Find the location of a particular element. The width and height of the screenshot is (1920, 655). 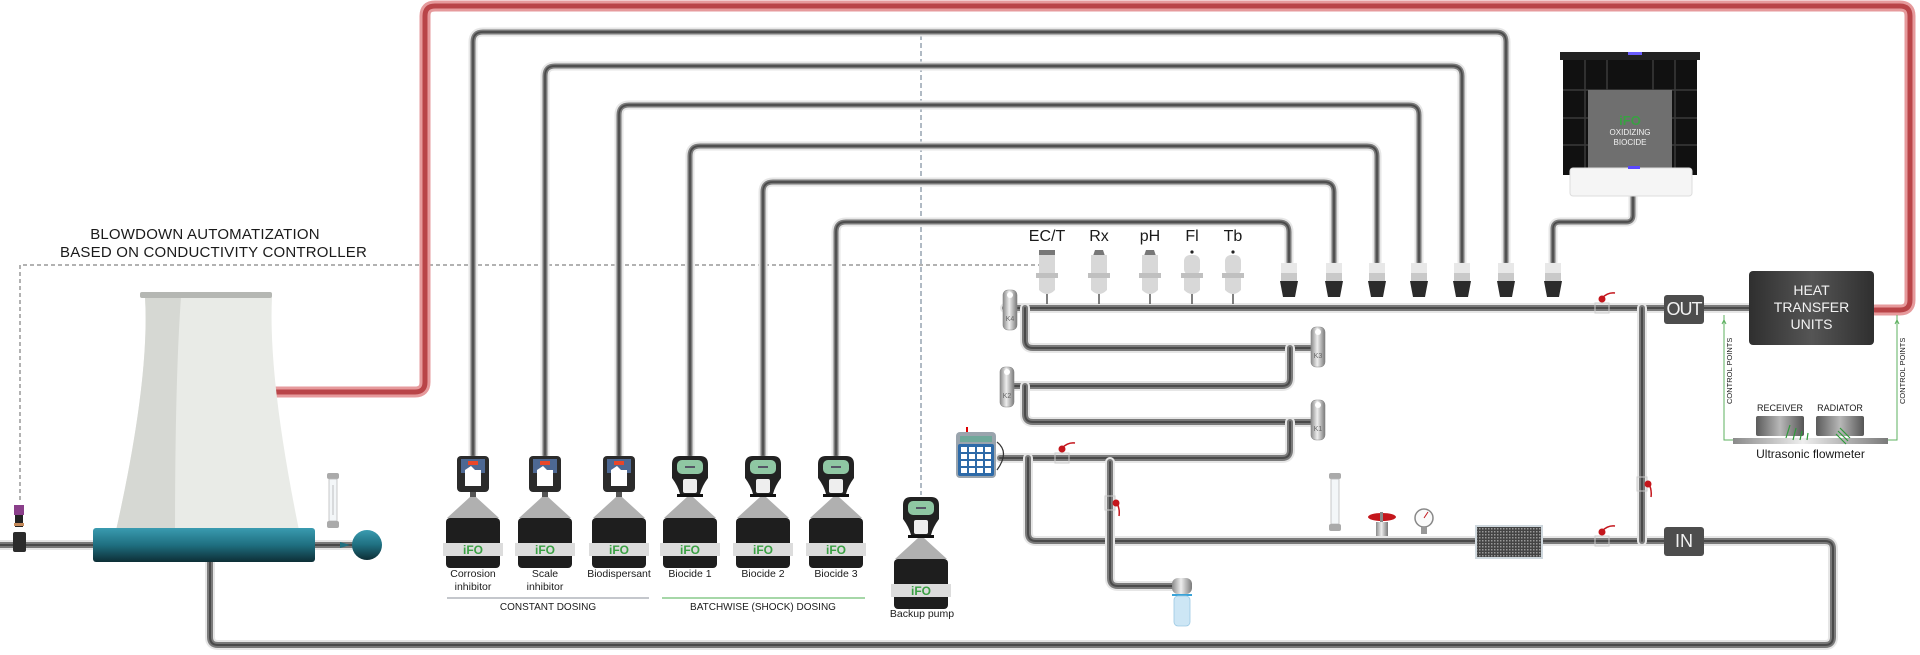

pump-label-line1: Biocide 2 is located at coordinates (763, 574).